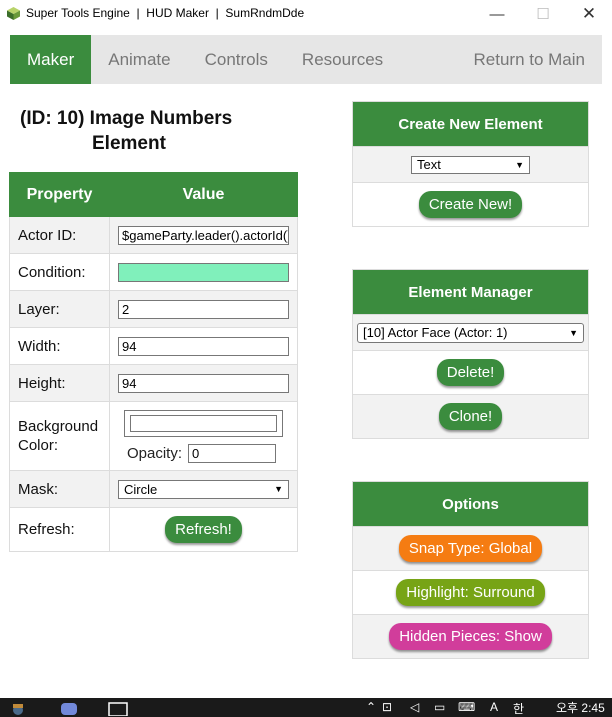 This screenshot has height=717, width=612. I want to click on clock: 오후 2:45, so click(580, 707).